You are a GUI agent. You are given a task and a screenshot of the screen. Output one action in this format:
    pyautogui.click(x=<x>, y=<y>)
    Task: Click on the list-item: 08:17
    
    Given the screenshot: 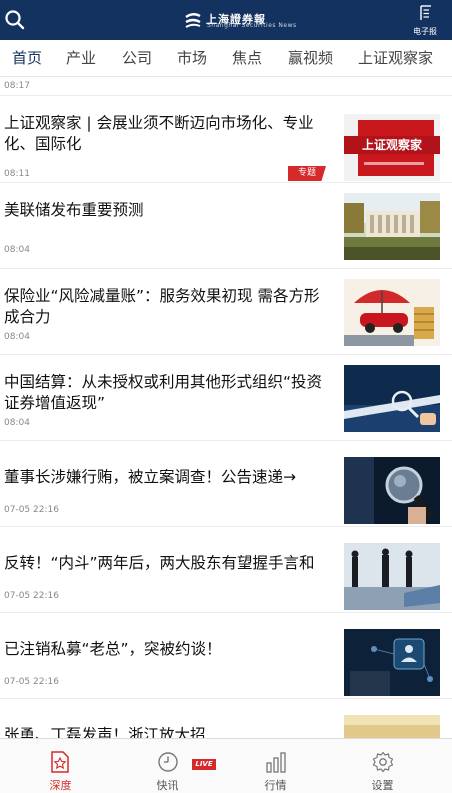 What is the action you would take?
    pyautogui.click(x=226, y=86)
    